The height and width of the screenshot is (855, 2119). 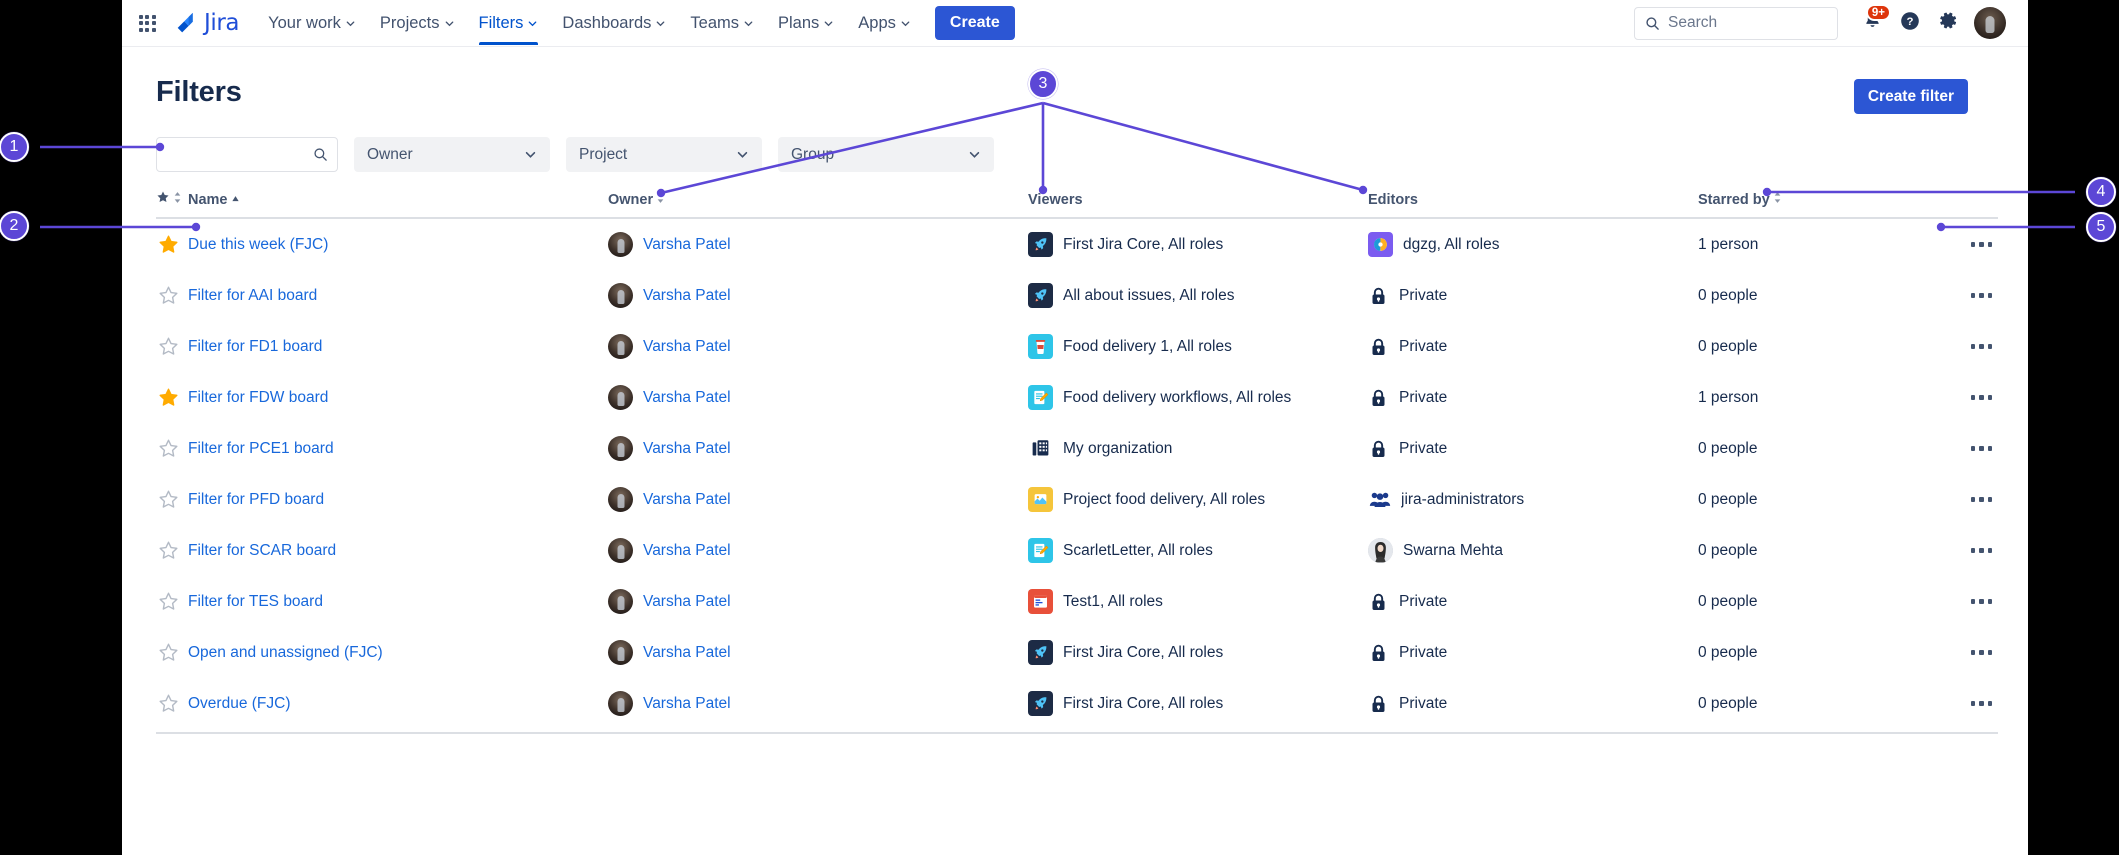 What do you see at coordinates (1728, 397) in the screenshot?
I see `starred-by-text: 1 person` at bounding box center [1728, 397].